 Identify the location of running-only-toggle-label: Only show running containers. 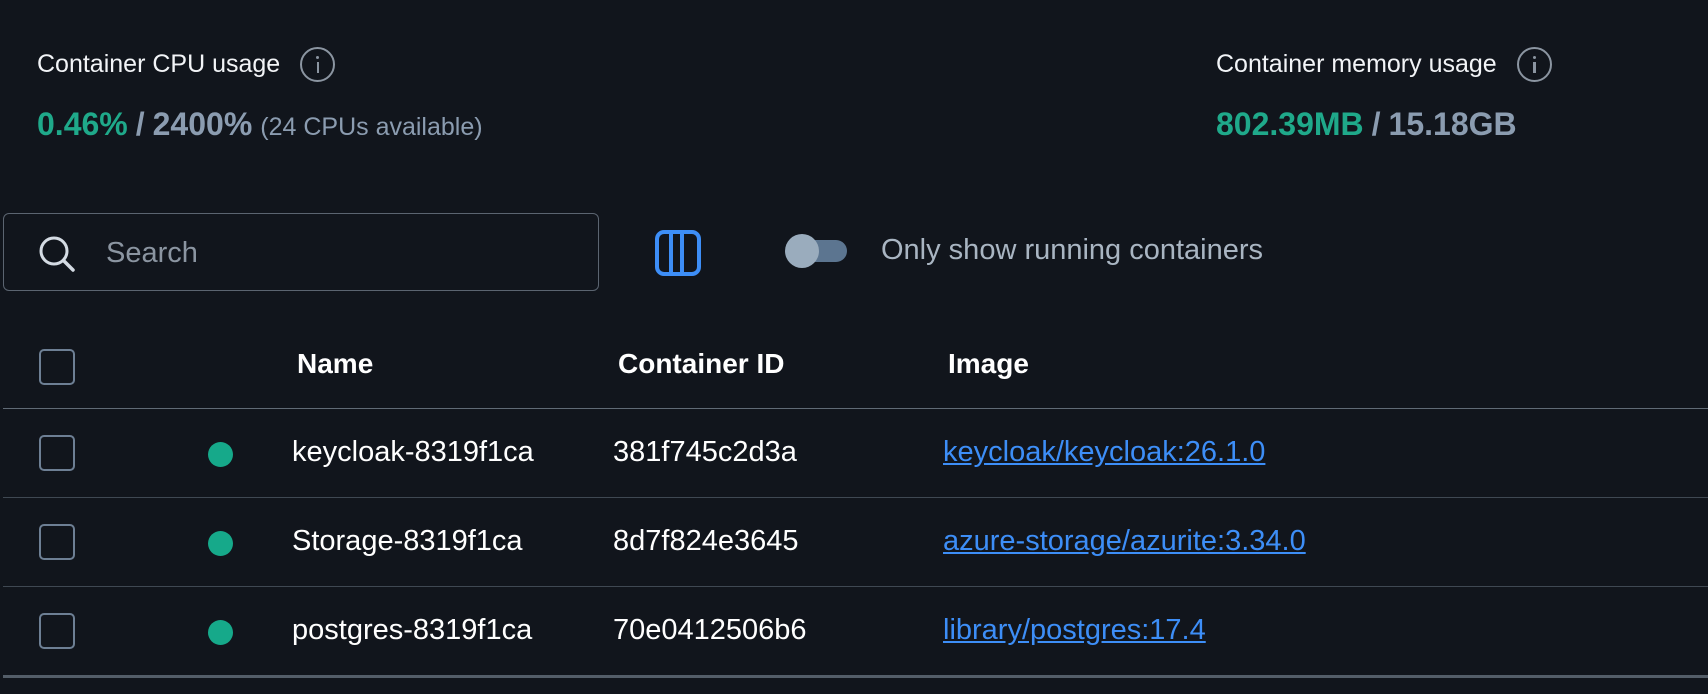
(1072, 250).